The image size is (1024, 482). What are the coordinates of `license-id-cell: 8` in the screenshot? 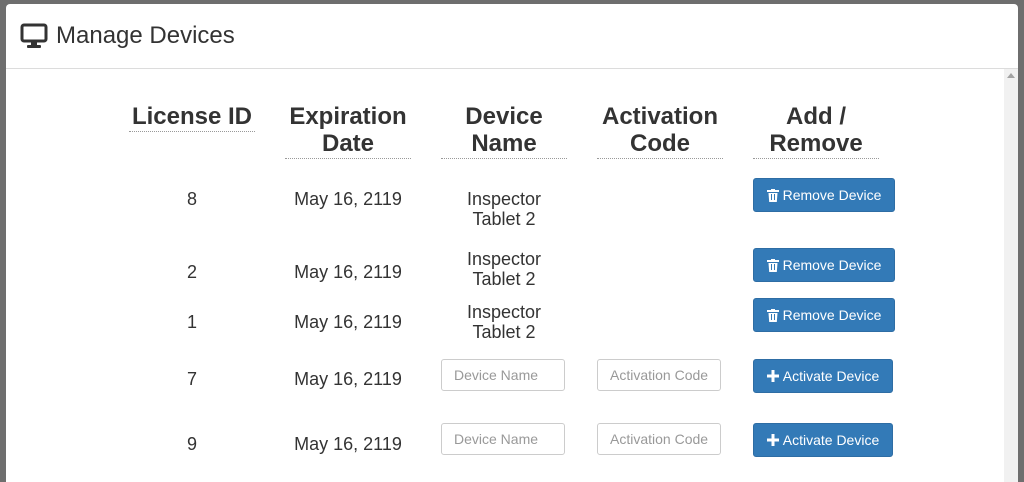 It's located at (191, 199).